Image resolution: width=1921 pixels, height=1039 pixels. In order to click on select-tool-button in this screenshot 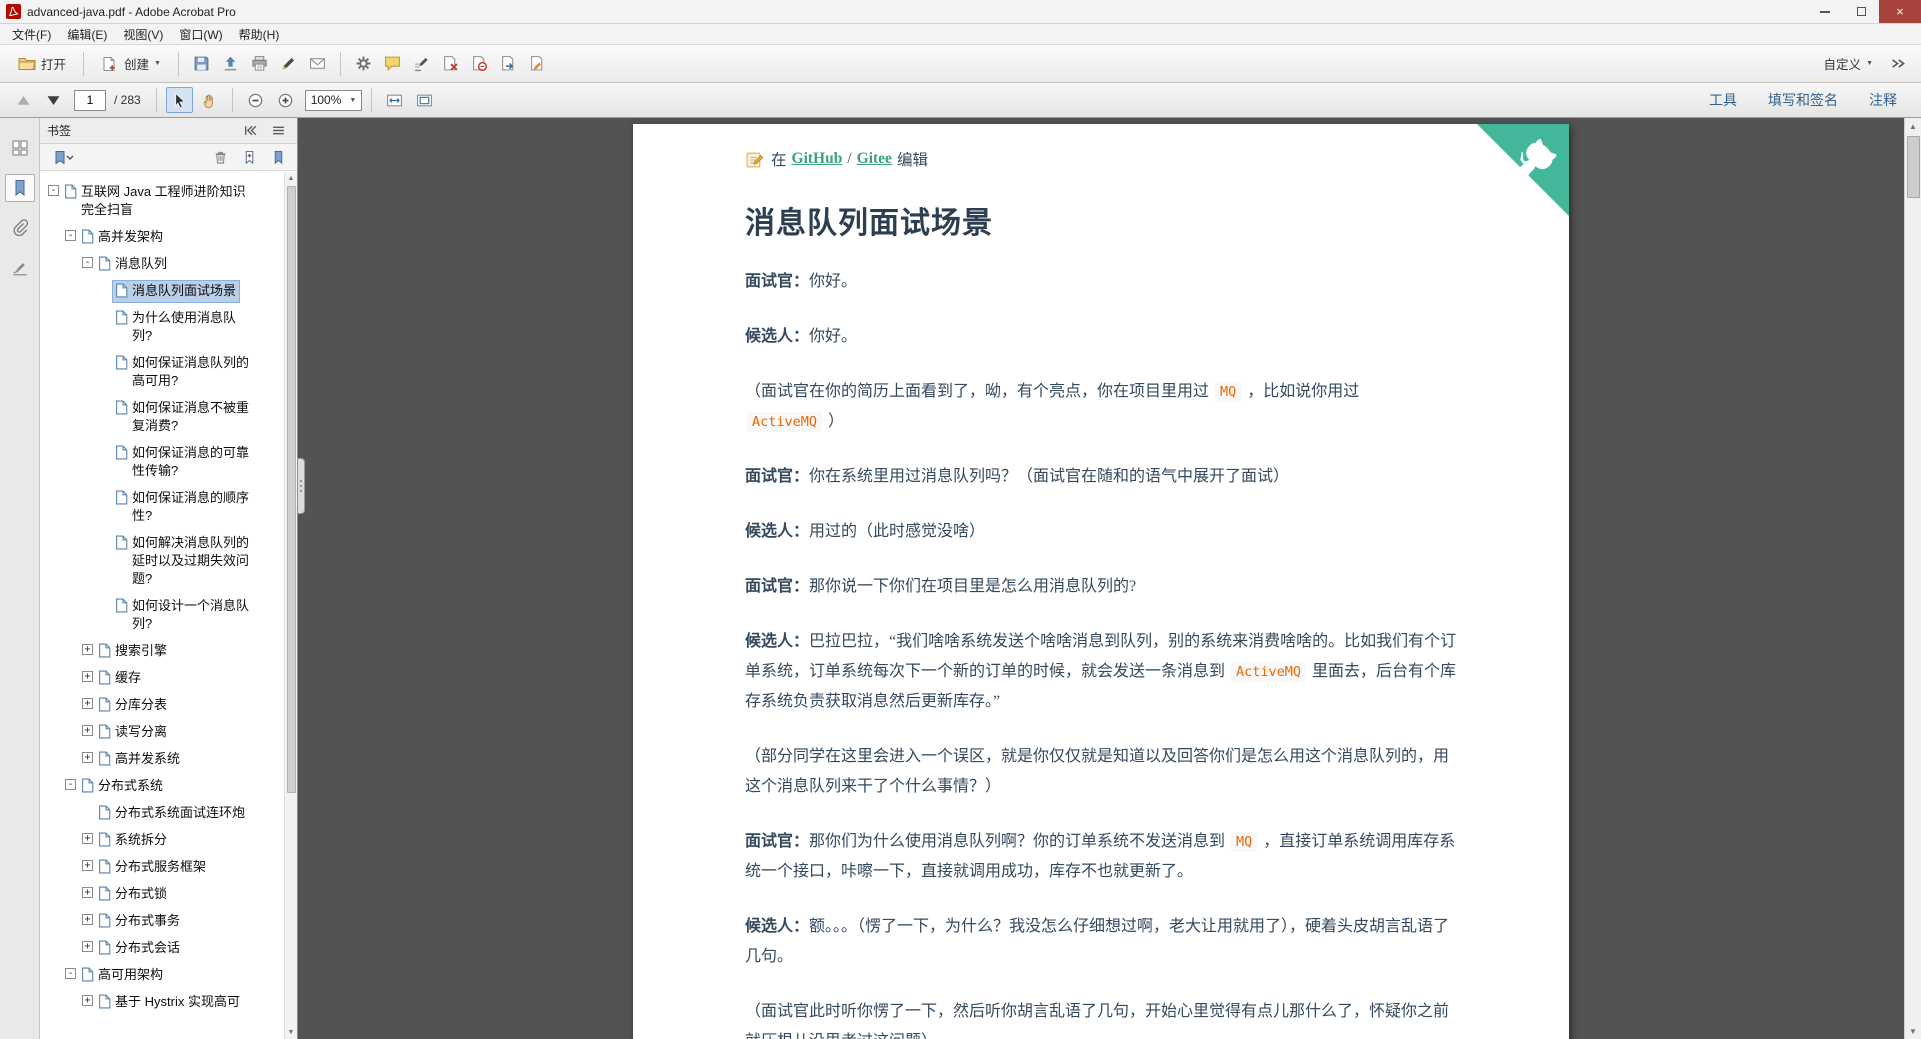, I will do `click(179, 100)`.